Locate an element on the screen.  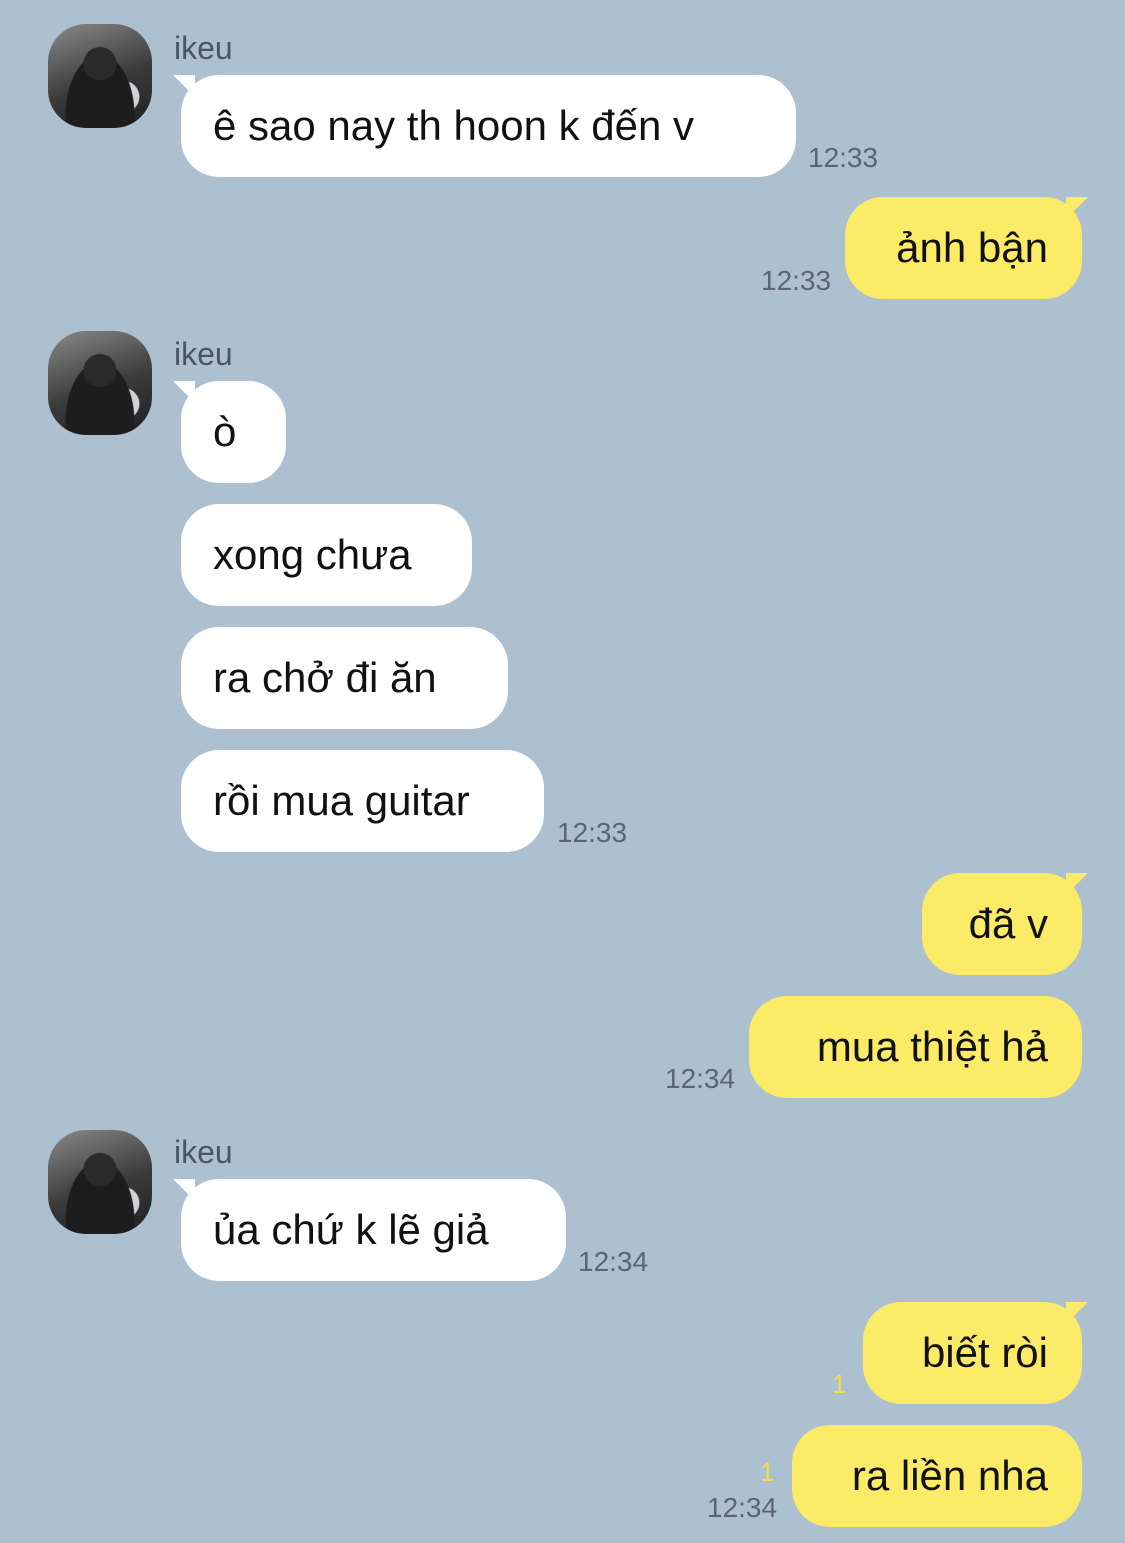
message-bubble-incoming: rồi mua guitar is located at coordinates (362, 801).